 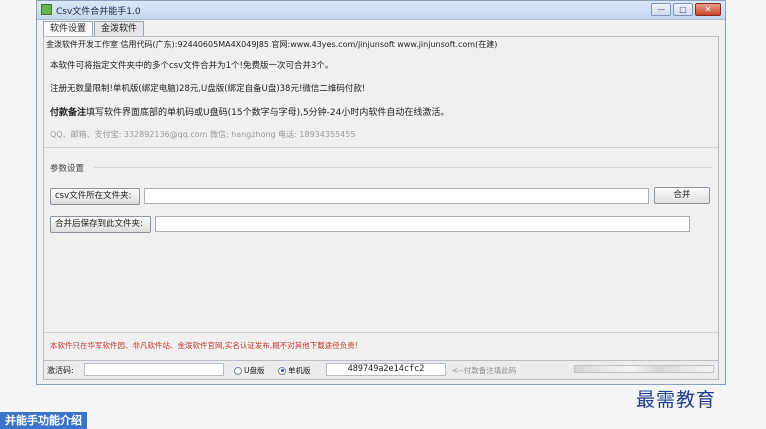 I want to click on window-controls: — □ ✕, so click(x=686, y=9).